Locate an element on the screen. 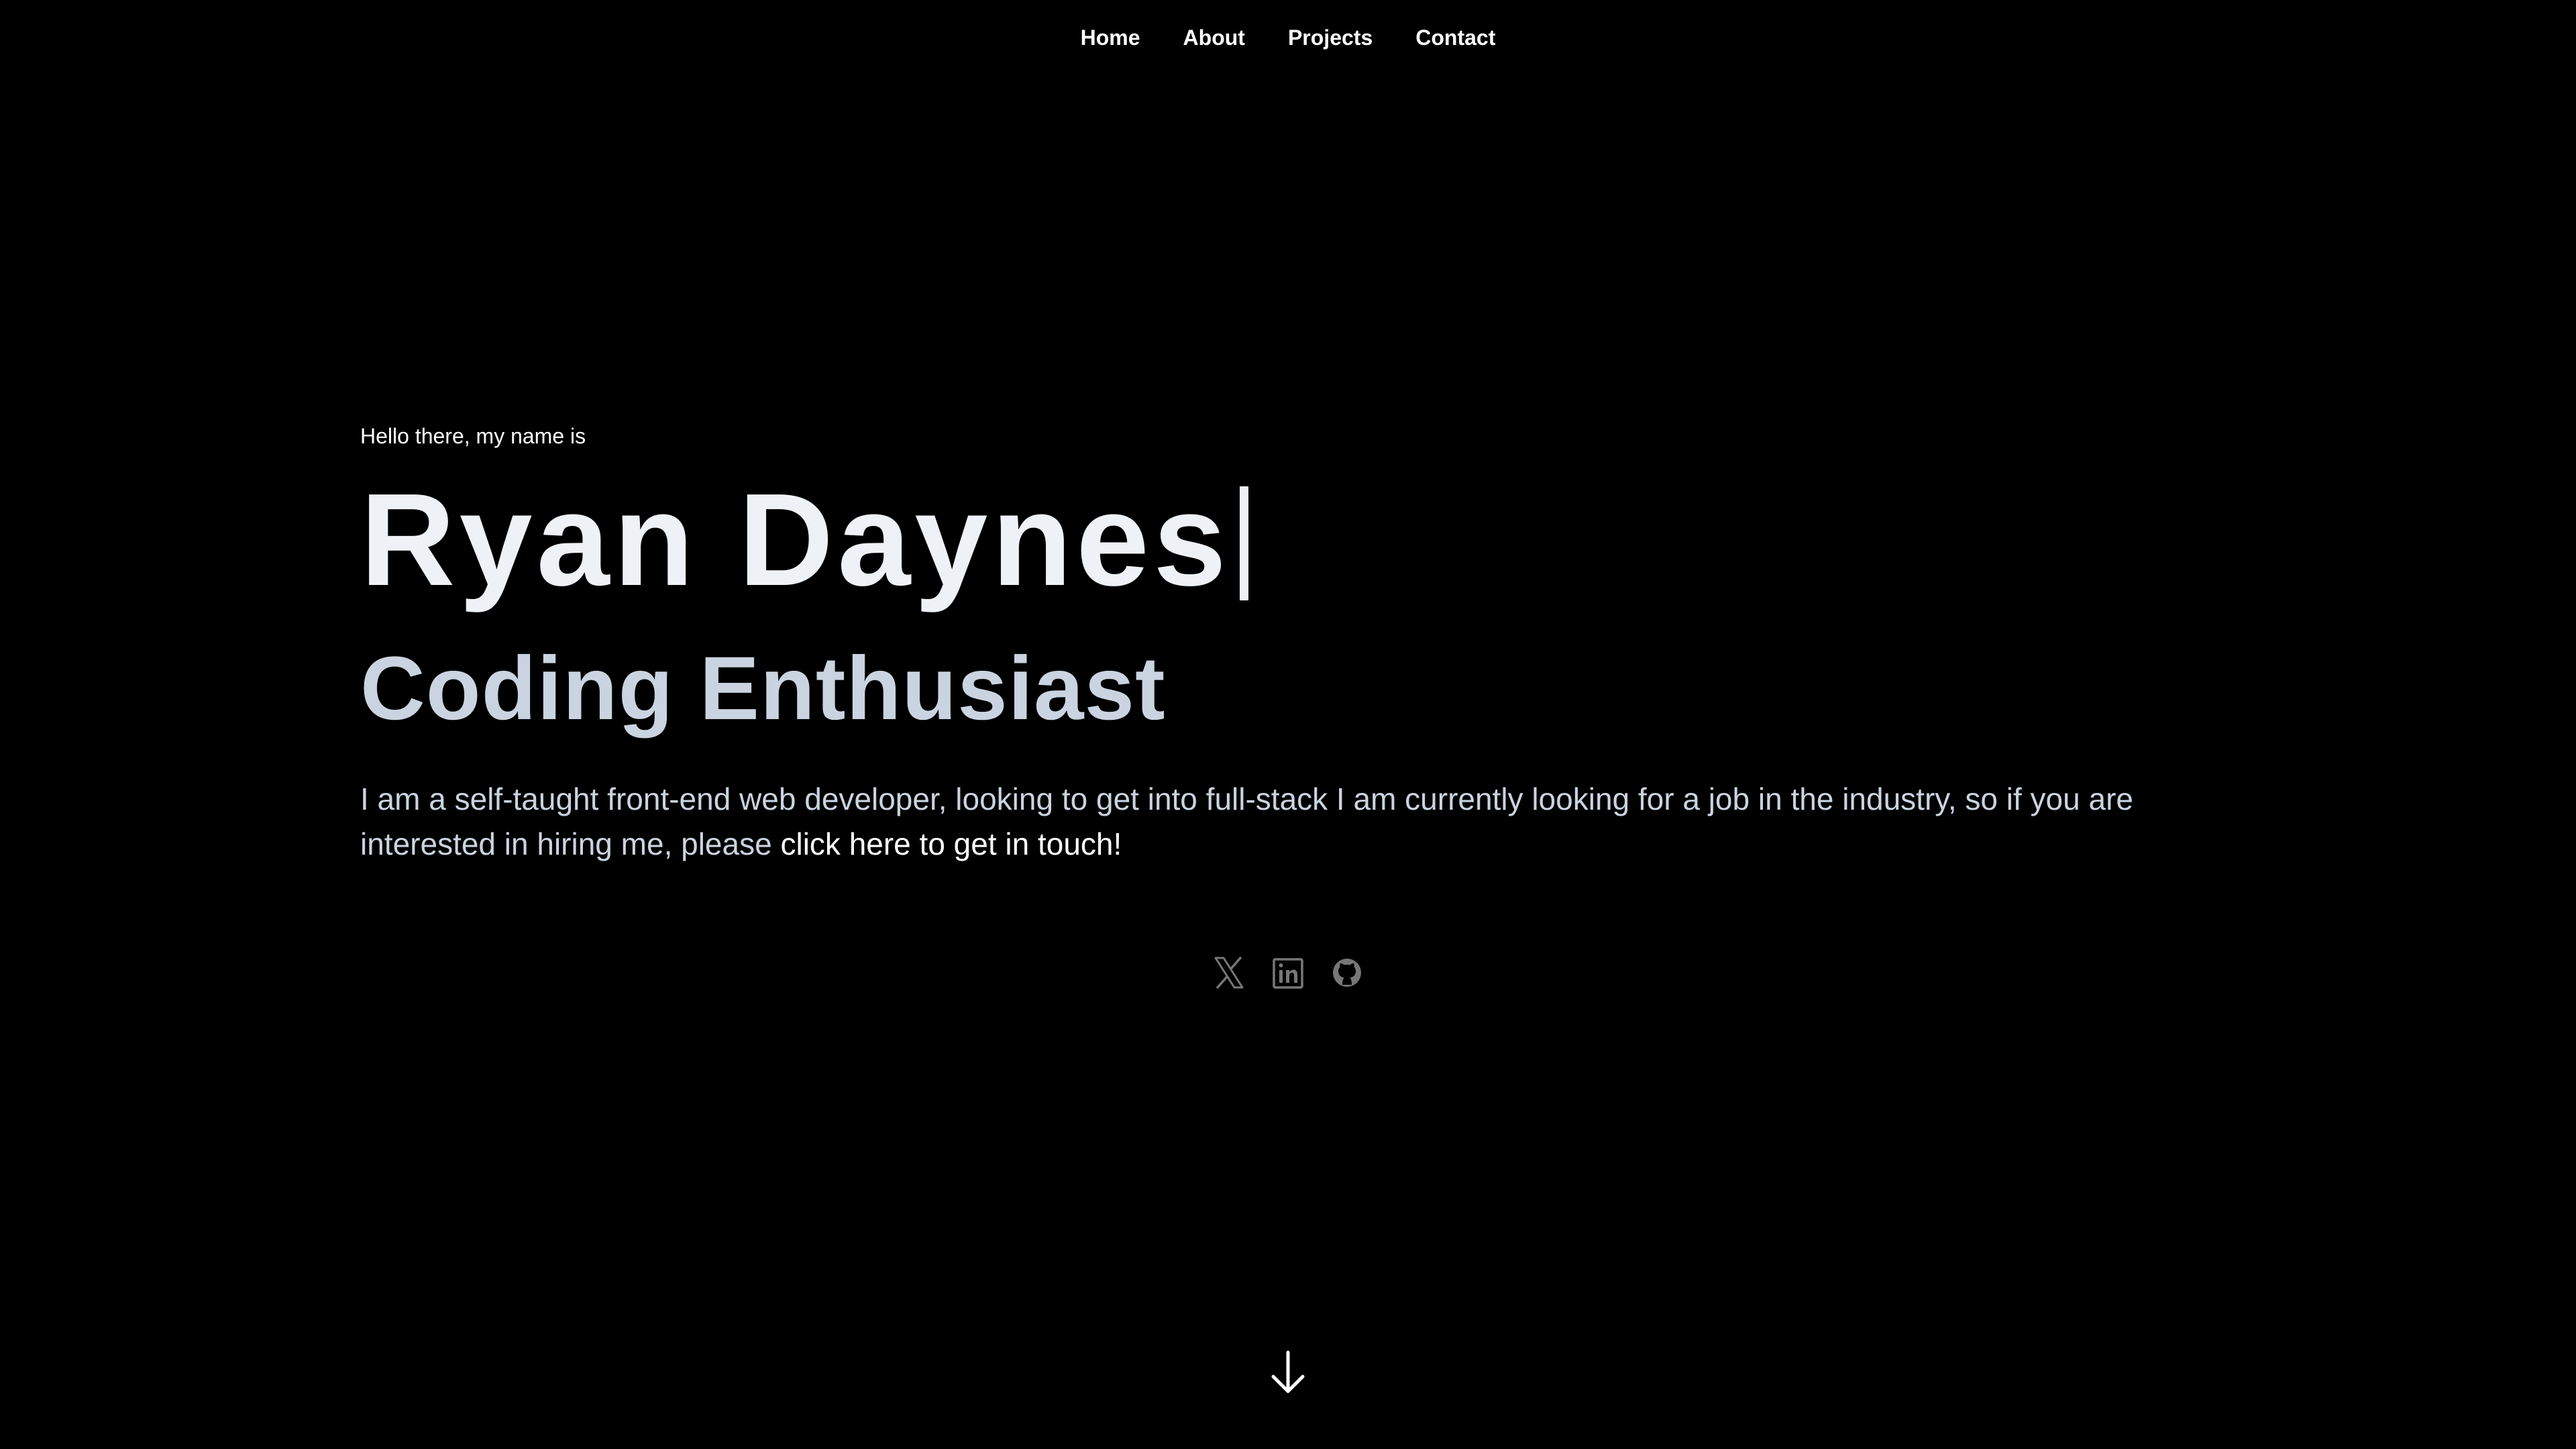 This screenshot has height=1449, width=2576. x-twitter-icon is located at coordinates (1229, 973).